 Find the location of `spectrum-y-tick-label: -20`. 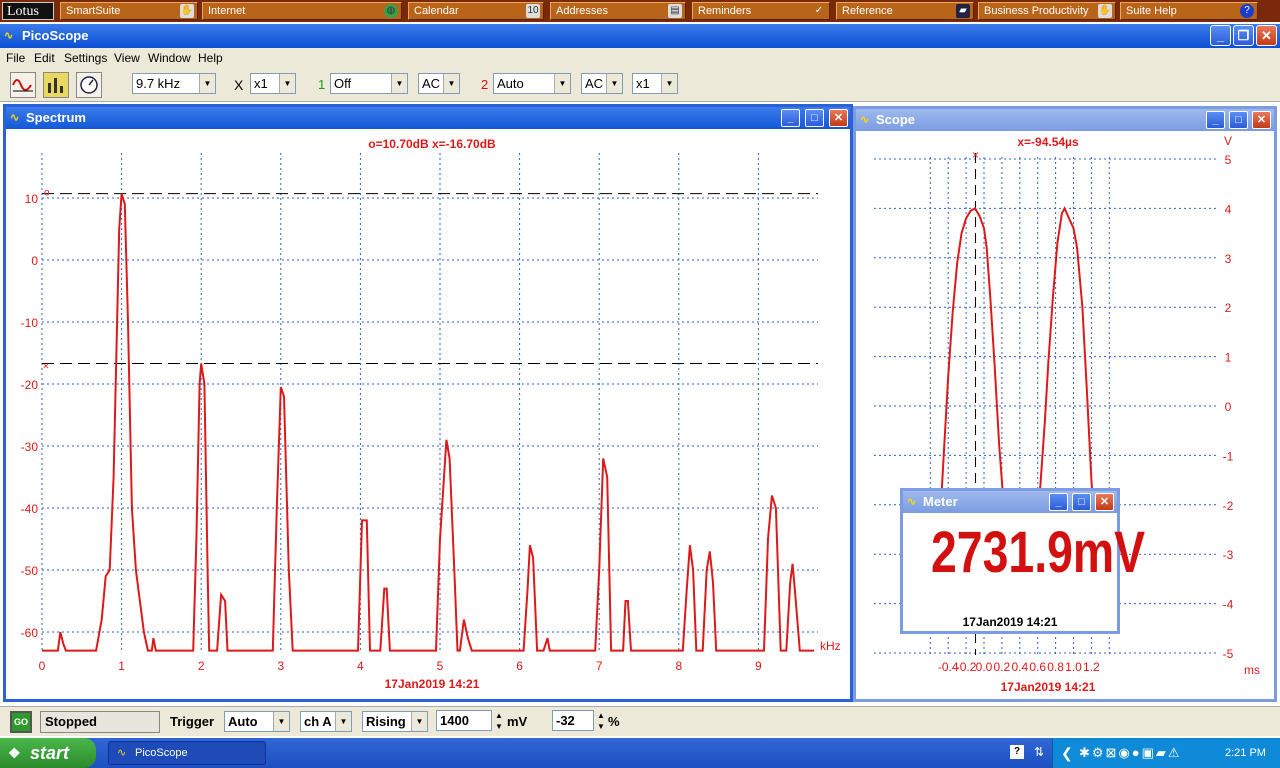

spectrum-y-tick-label: -20 is located at coordinates (30, 385).